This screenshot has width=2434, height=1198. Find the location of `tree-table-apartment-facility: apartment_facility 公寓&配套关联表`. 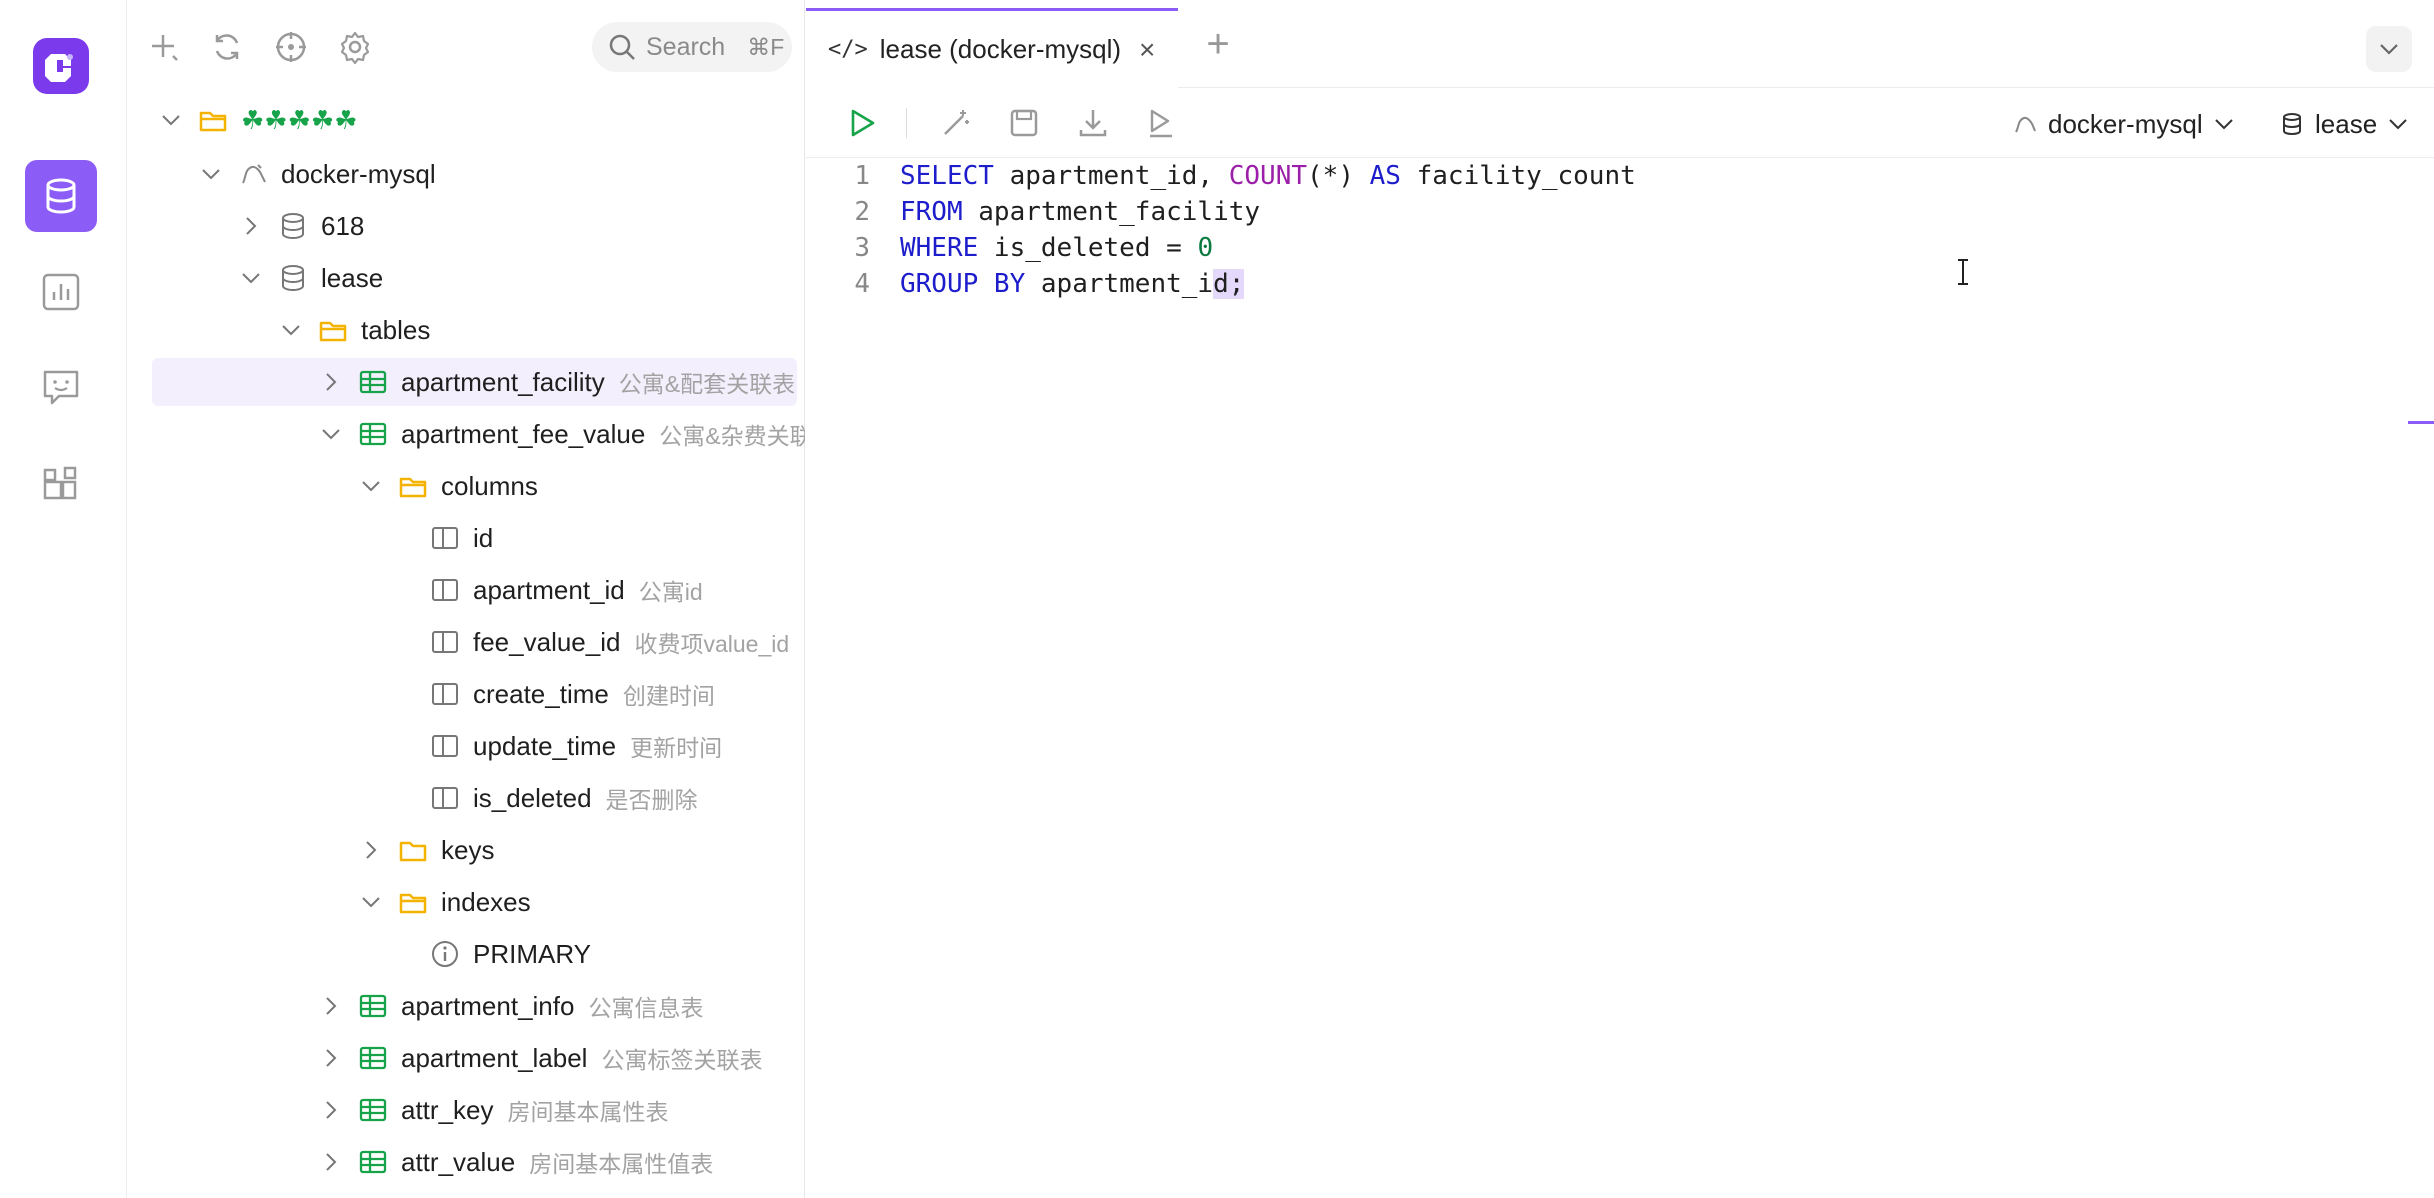

tree-table-apartment-facility: apartment_facility 公寓&配套关联表 is located at coordinates (474, 382).